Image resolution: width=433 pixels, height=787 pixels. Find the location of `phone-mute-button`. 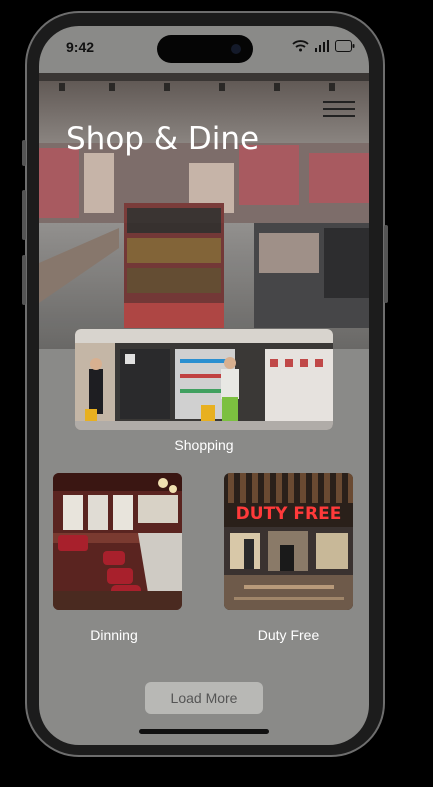

phone-mute-button is located at coordinates (24, 153).